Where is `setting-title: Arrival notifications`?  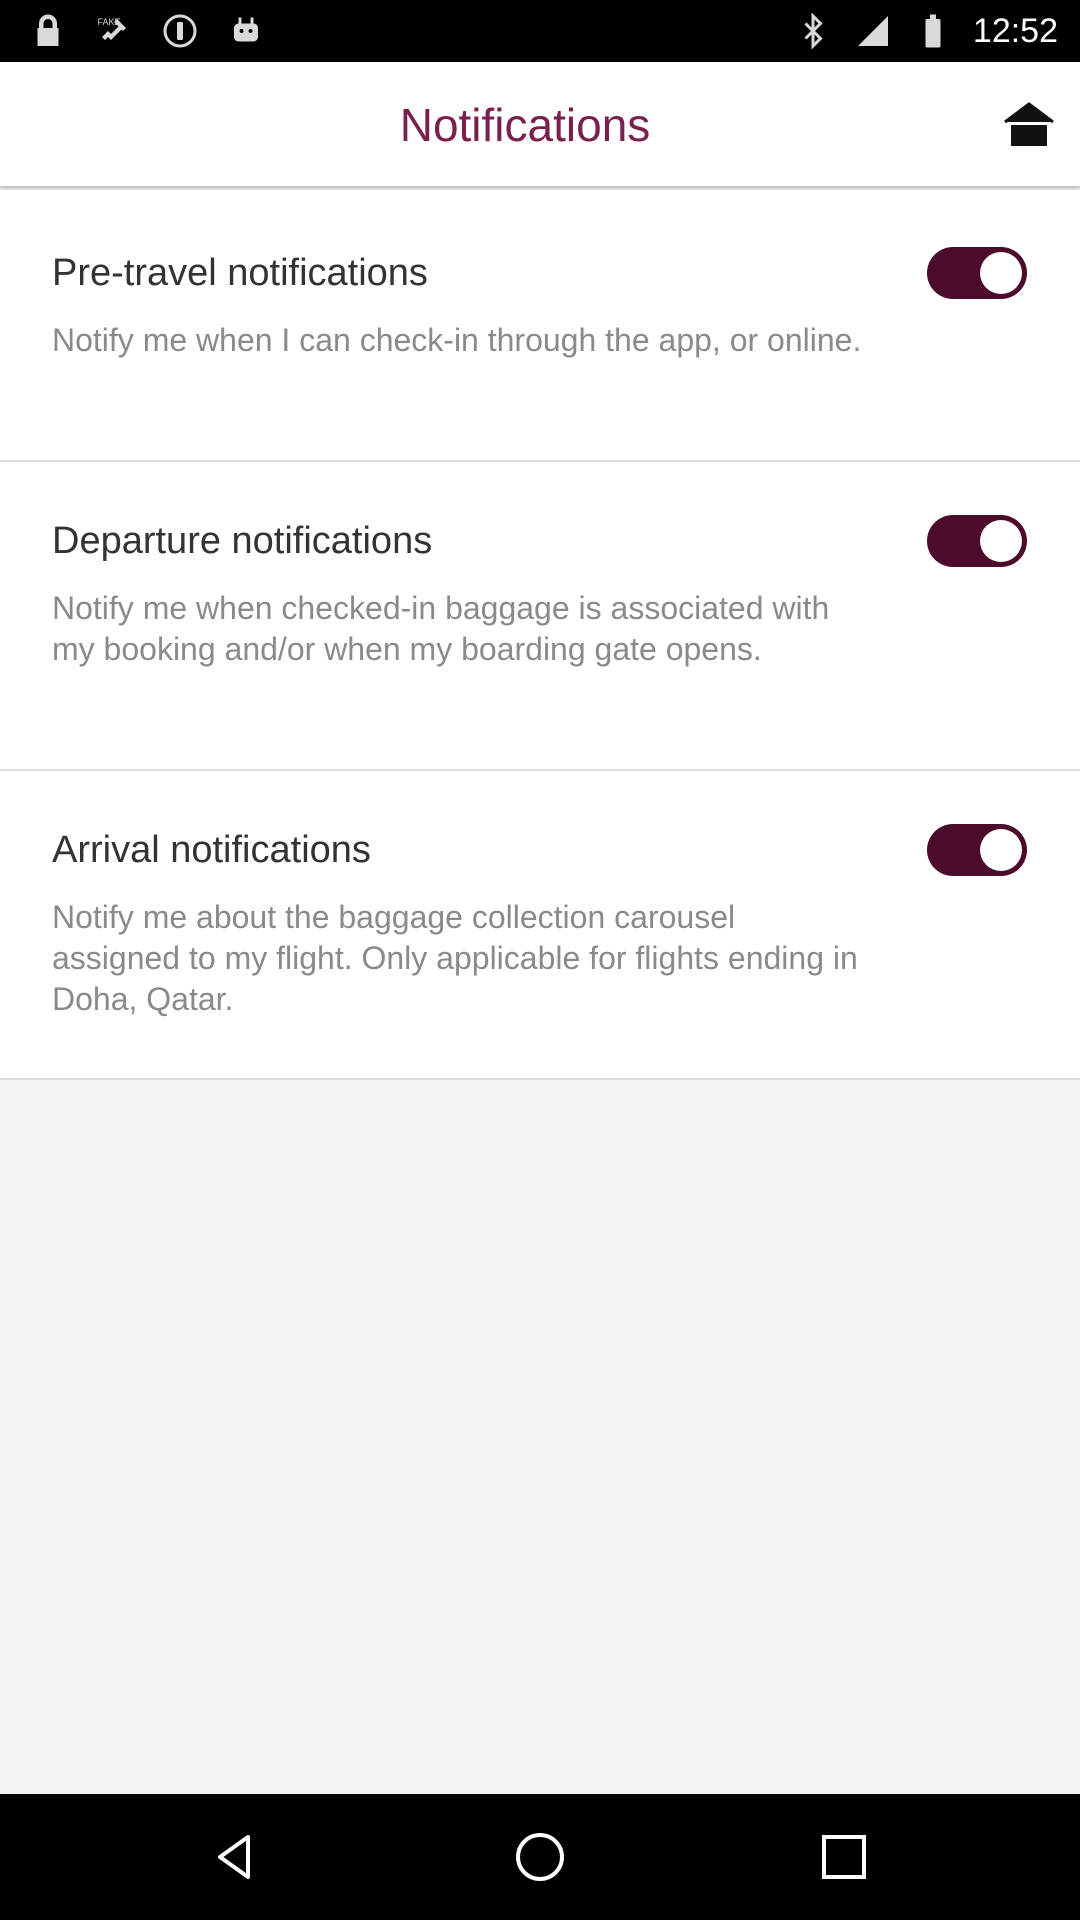 setting-title: Arrival notifications is located at coordinates (211, 850).